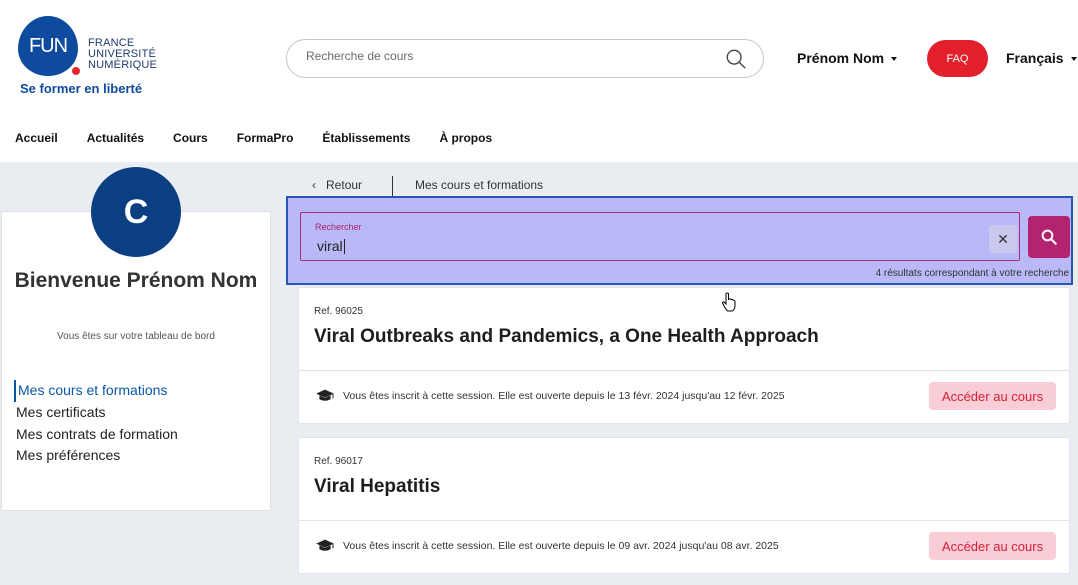  I want to click on logo-tagline: Se former en liberté, so click(81, 88).